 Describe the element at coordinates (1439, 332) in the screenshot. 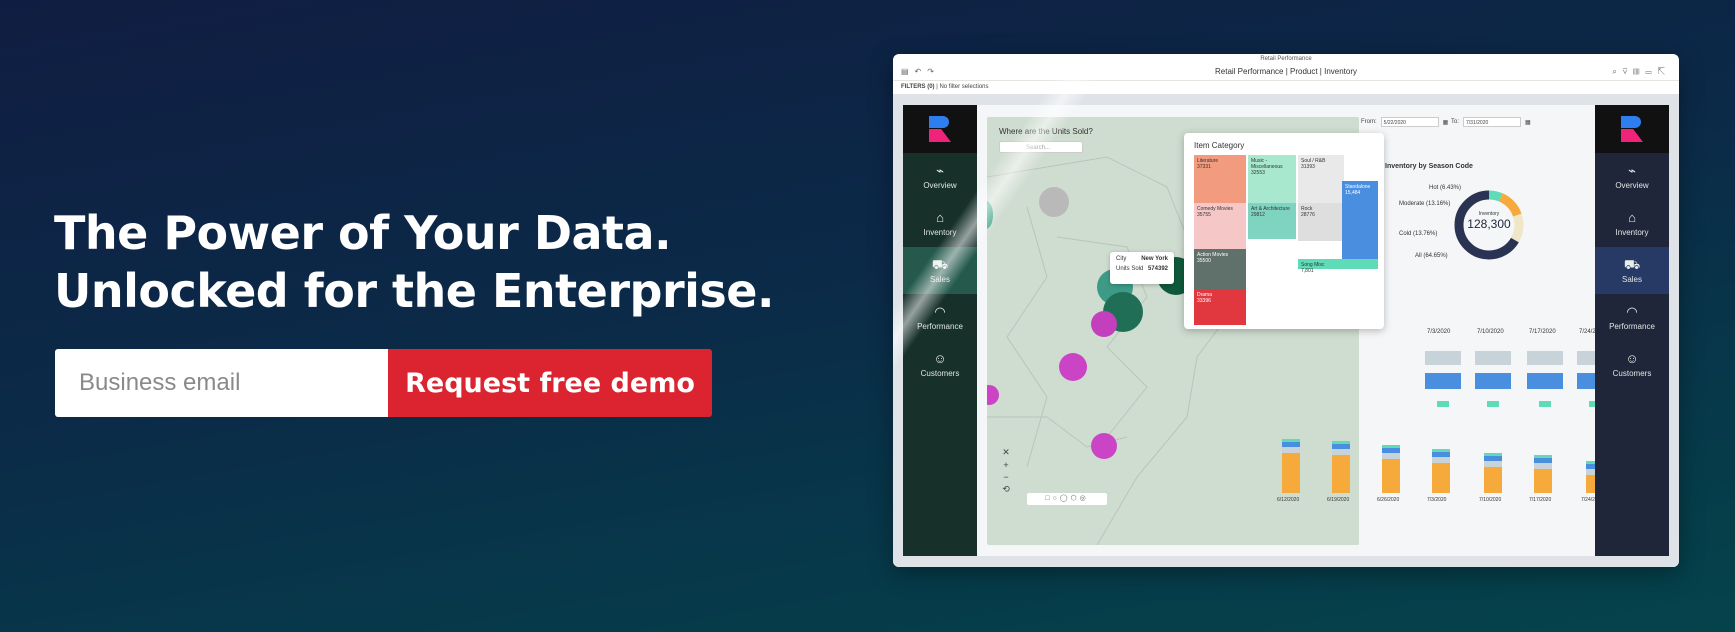

I see `top-axis-label: 7/3/2020` at that location.